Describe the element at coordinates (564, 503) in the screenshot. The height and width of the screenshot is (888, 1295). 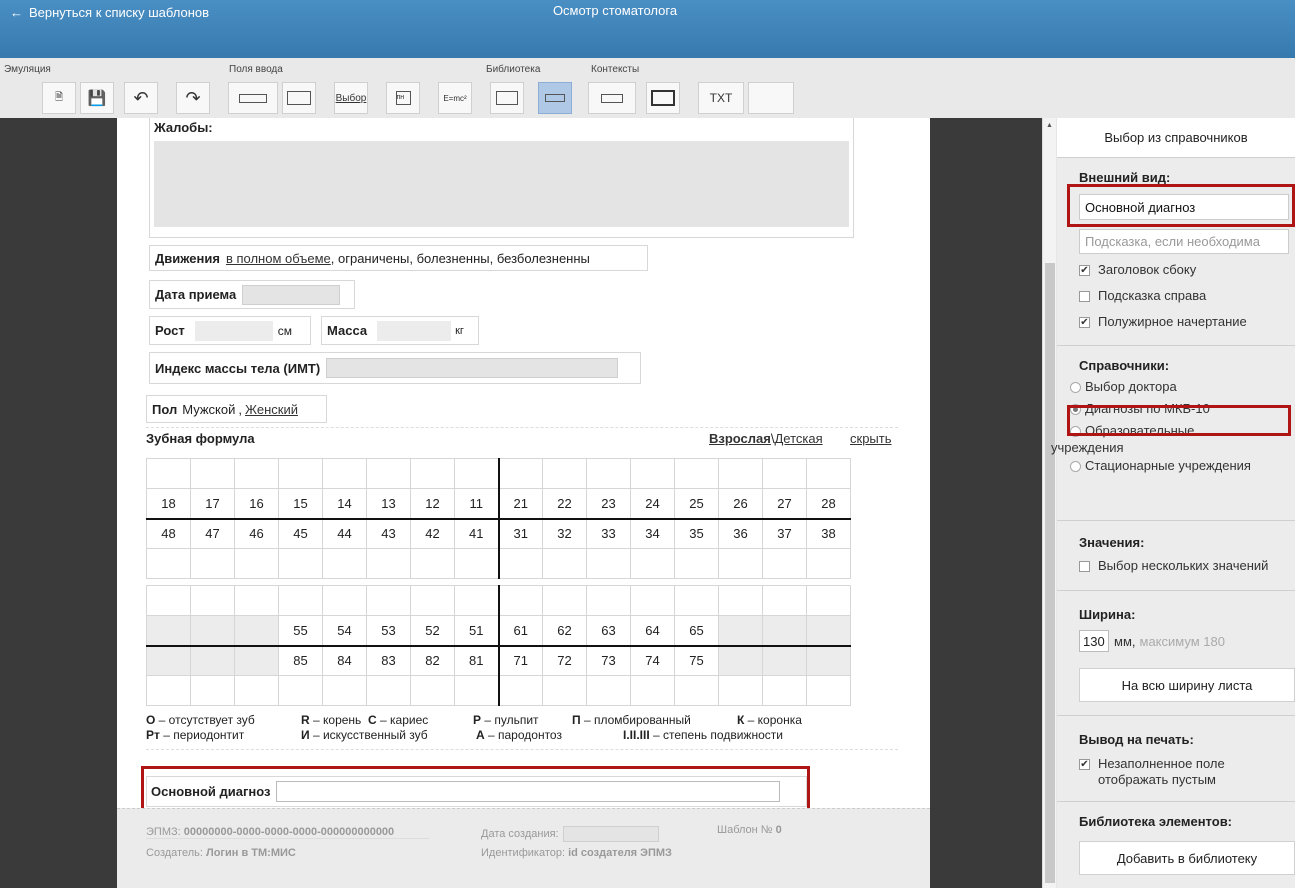
I see `tooth-number-cell: 22` at that location.